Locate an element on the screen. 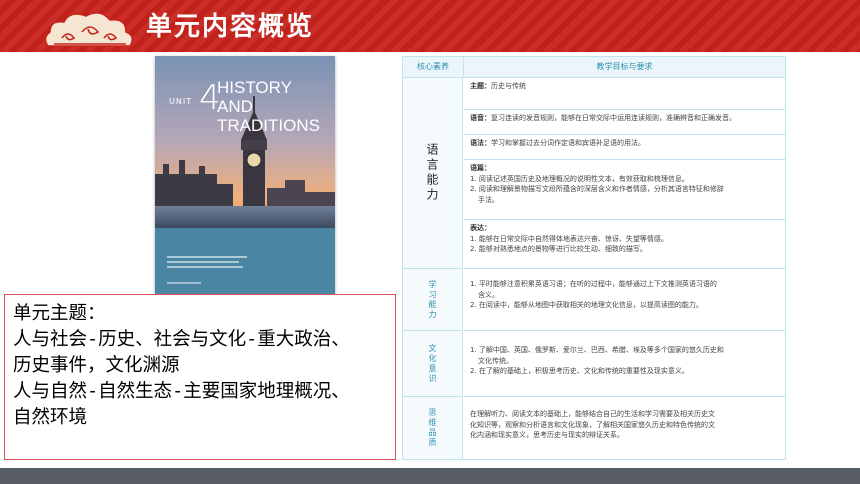 This screenshot has height=484, width=860. category-language: 语言能力 is located at coordinates (433, 173).